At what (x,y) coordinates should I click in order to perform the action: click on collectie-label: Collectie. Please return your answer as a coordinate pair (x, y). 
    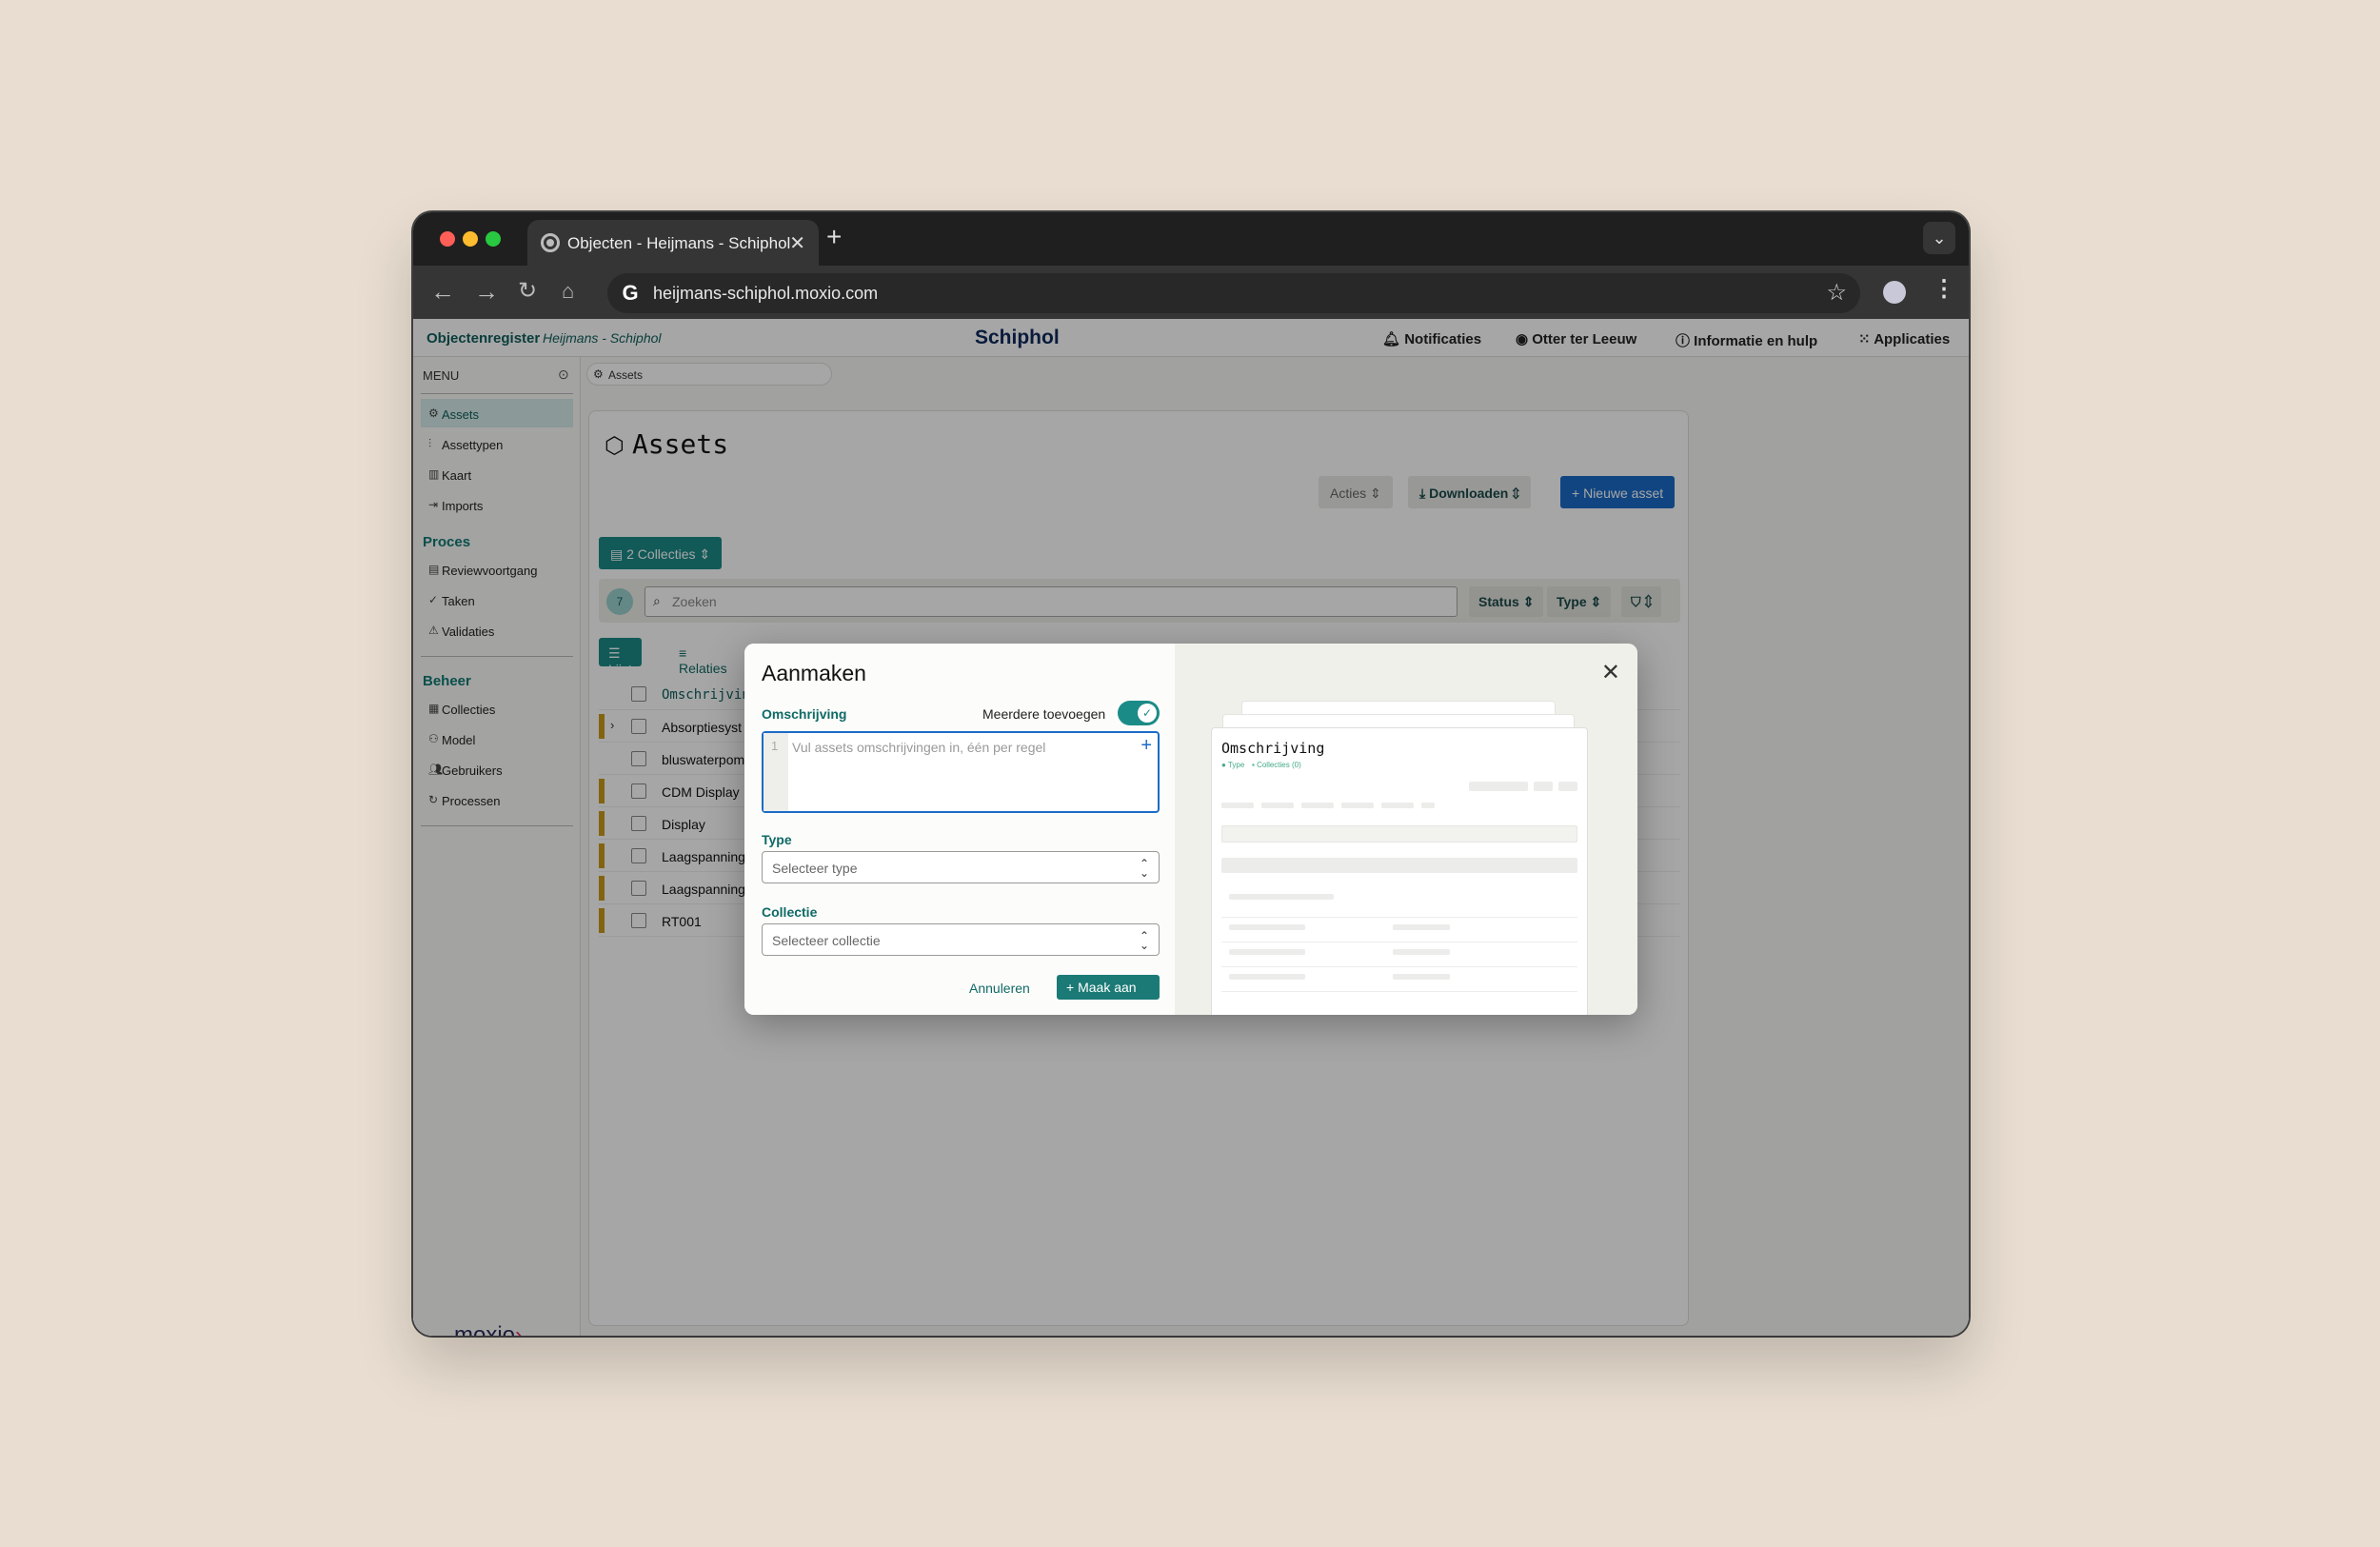
    Looking at the image, I should click on (790, 912).